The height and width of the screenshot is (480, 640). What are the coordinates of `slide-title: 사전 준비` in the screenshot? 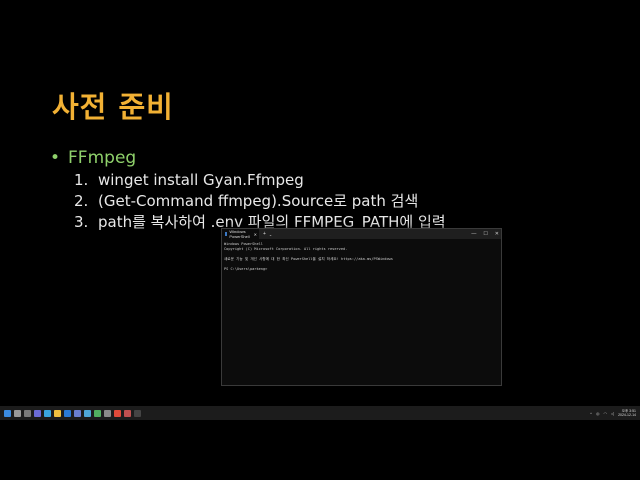 It's located at (113, 107).